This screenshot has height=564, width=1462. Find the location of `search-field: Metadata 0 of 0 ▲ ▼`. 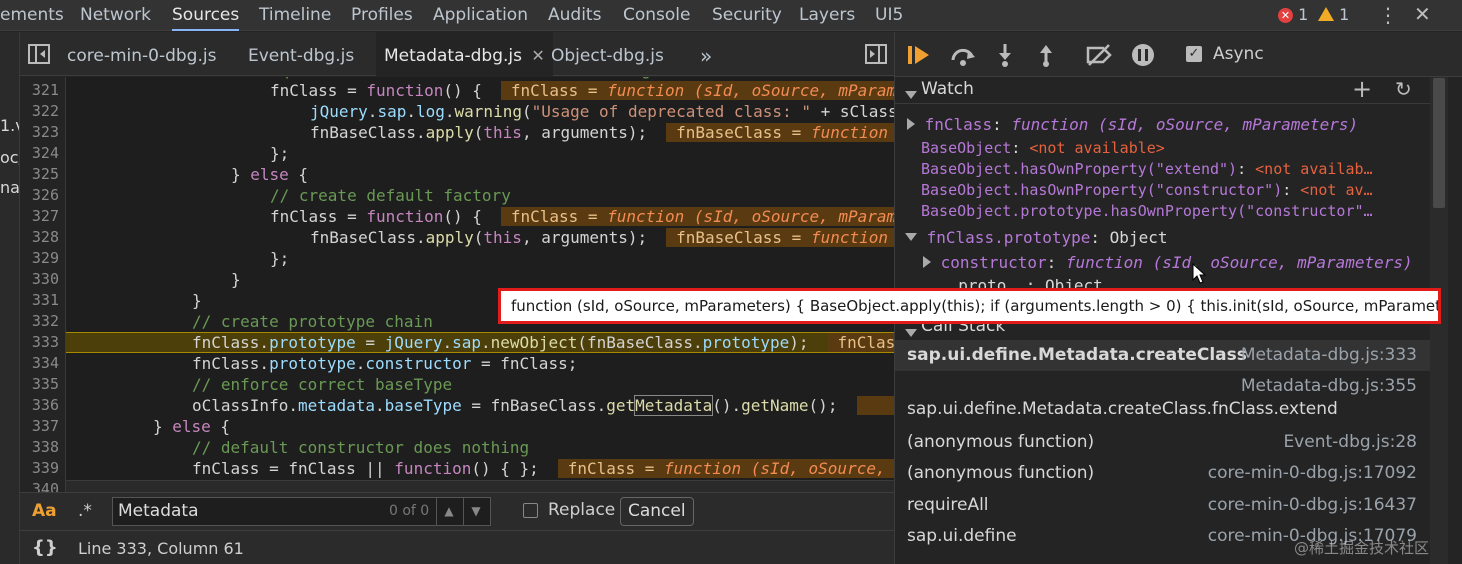

search-field: Metadata 0 of 0 ▲ ▼ is located at coordinates (301, 511).